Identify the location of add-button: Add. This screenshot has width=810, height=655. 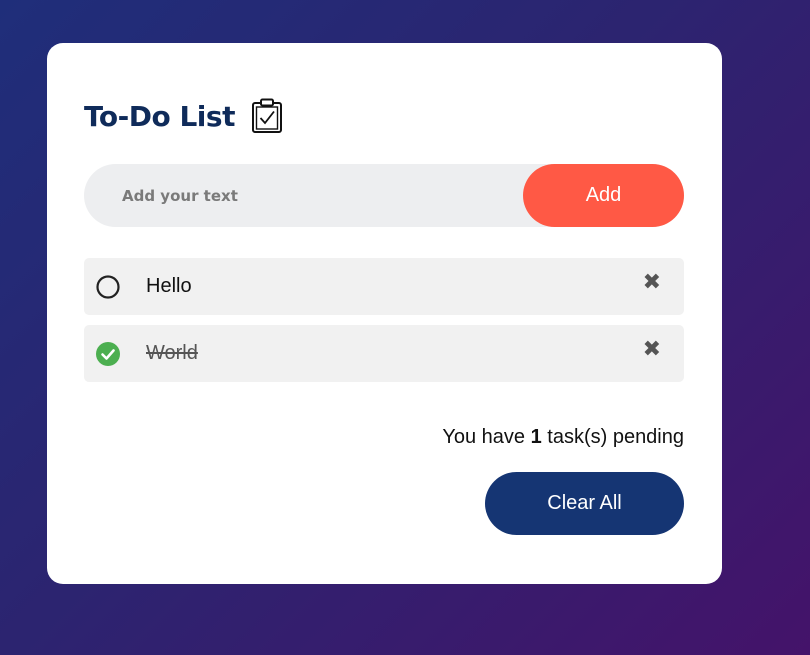
(603, 195).